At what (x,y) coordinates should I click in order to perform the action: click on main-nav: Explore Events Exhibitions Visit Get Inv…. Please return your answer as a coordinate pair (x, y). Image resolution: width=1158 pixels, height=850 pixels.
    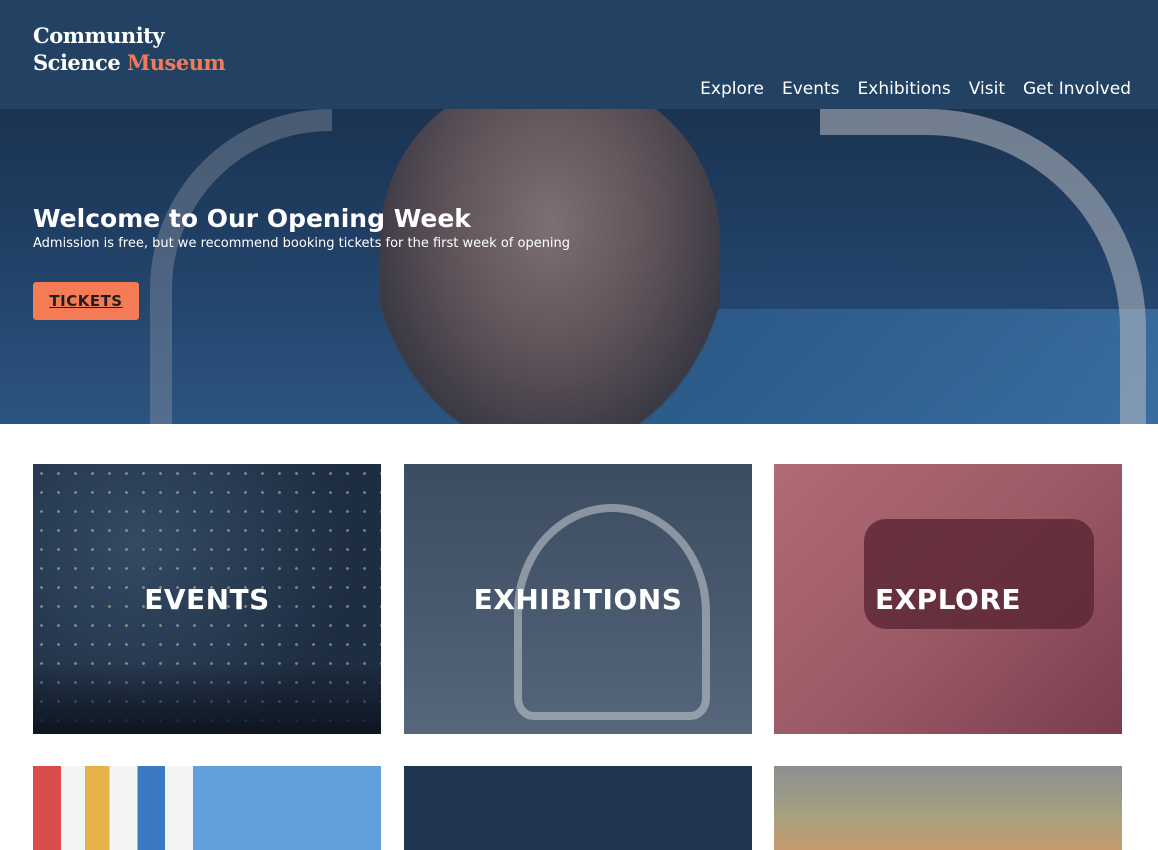
    Looking at the image, I should click on (915, 89).